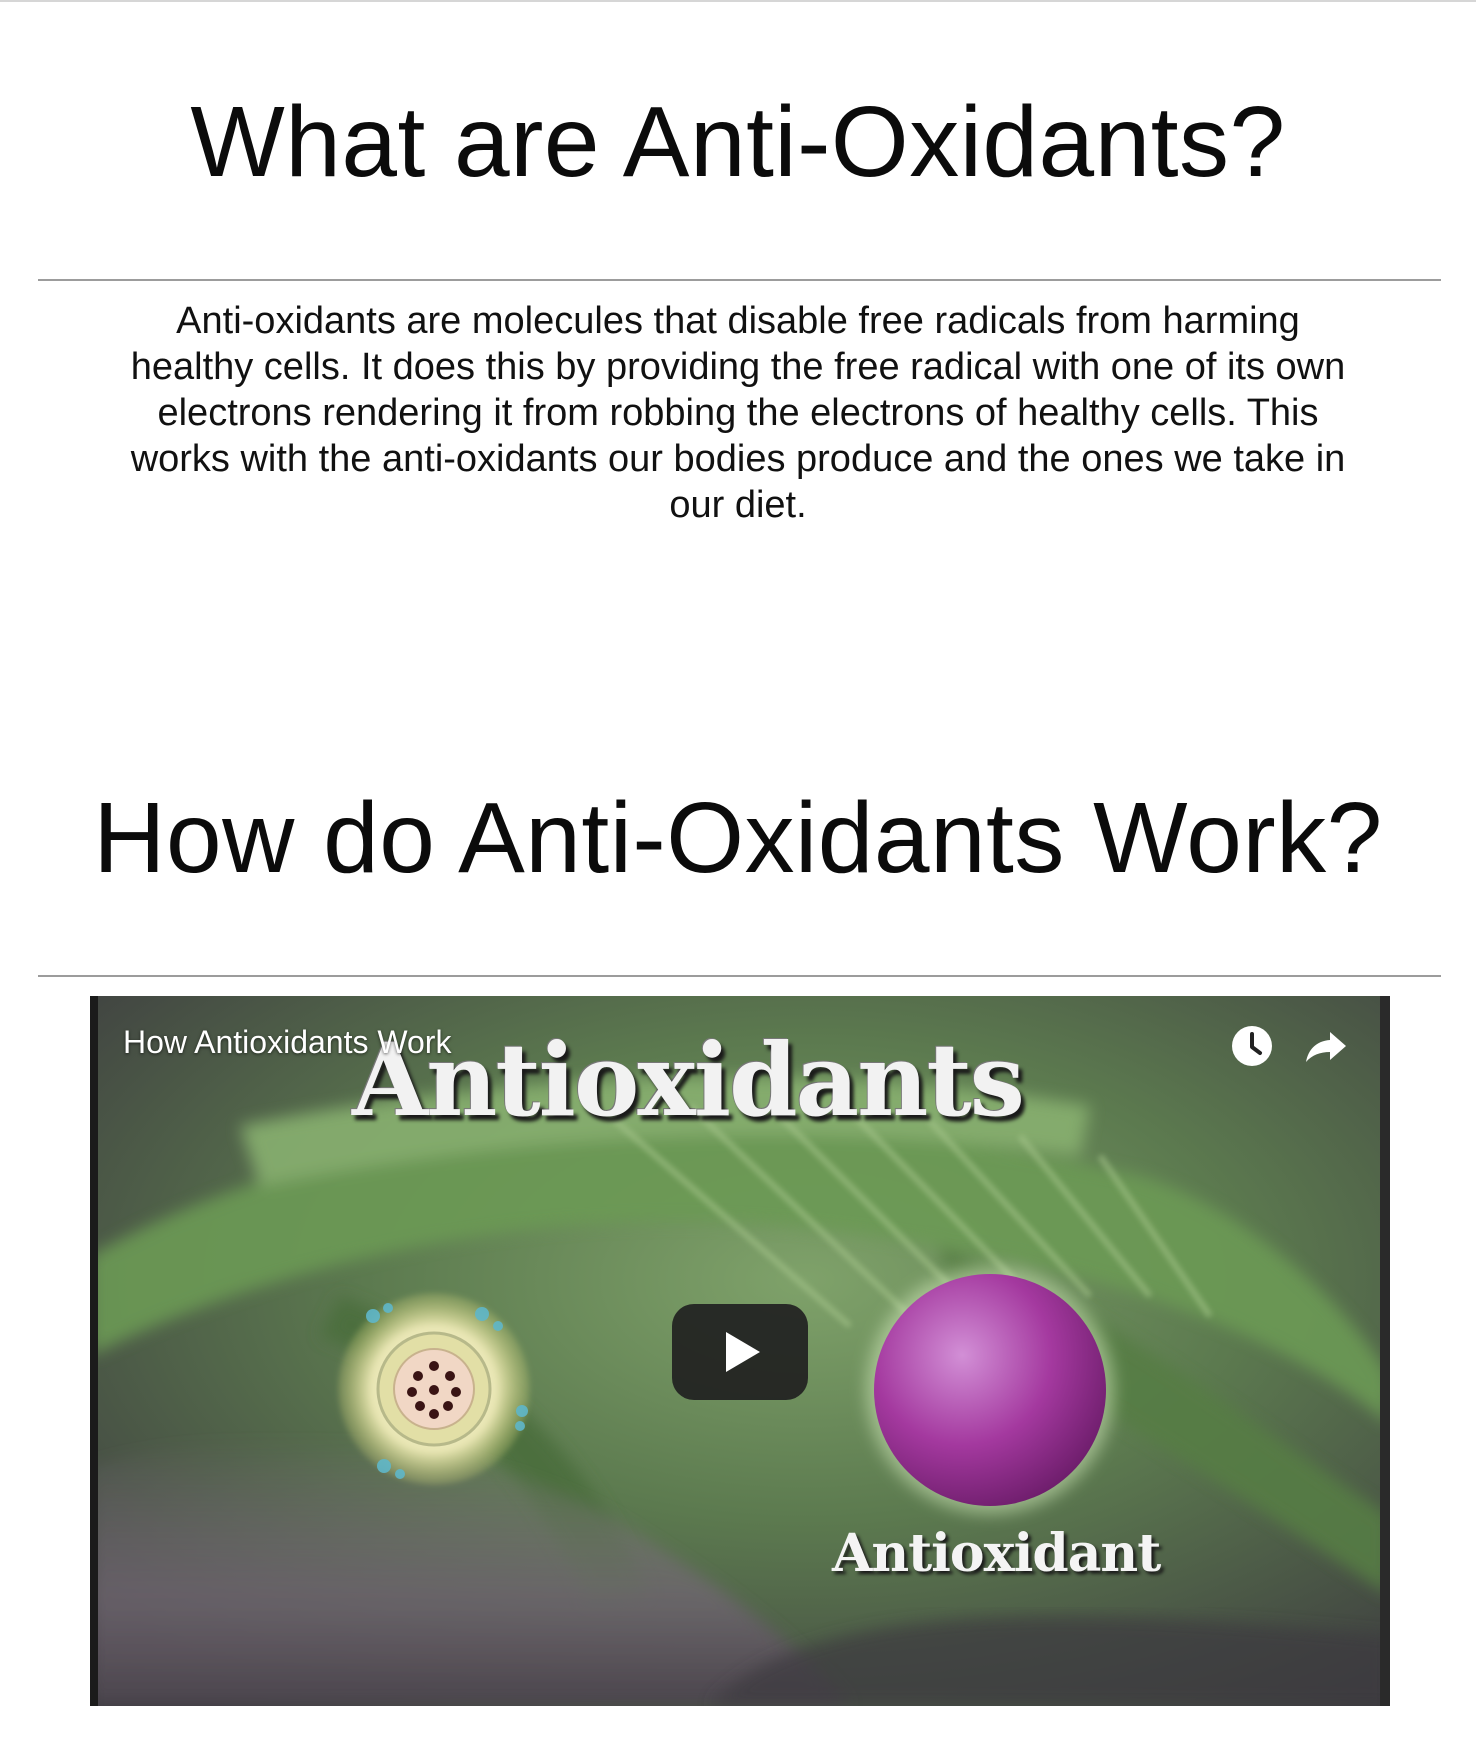  Describe the element at coordinates (996, 1553) in the screenshot. I see `thumbnail-label-text: Antioxidant` at that location.